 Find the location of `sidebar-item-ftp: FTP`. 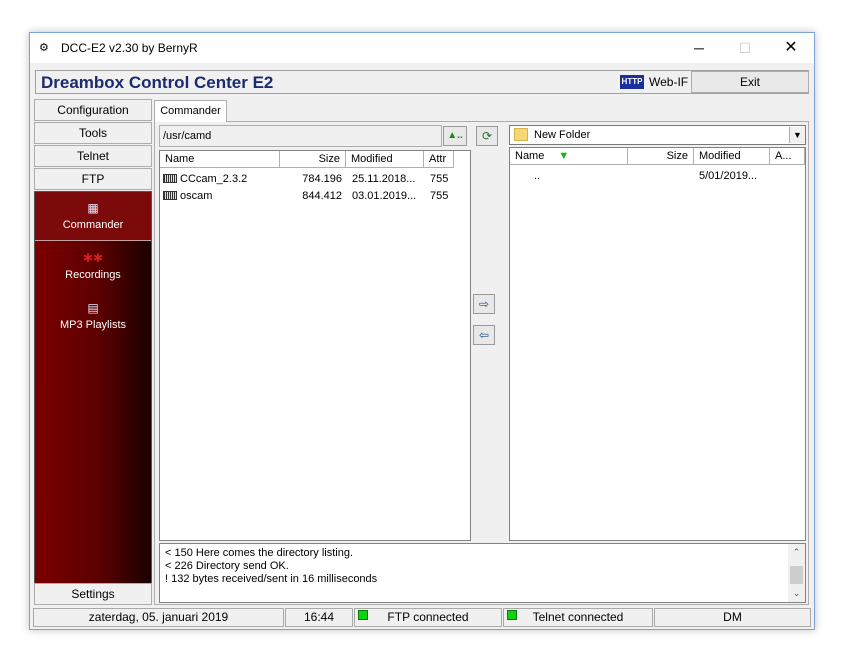

sidebar-item-ftp: FTP is located at coordinates (93, 179).